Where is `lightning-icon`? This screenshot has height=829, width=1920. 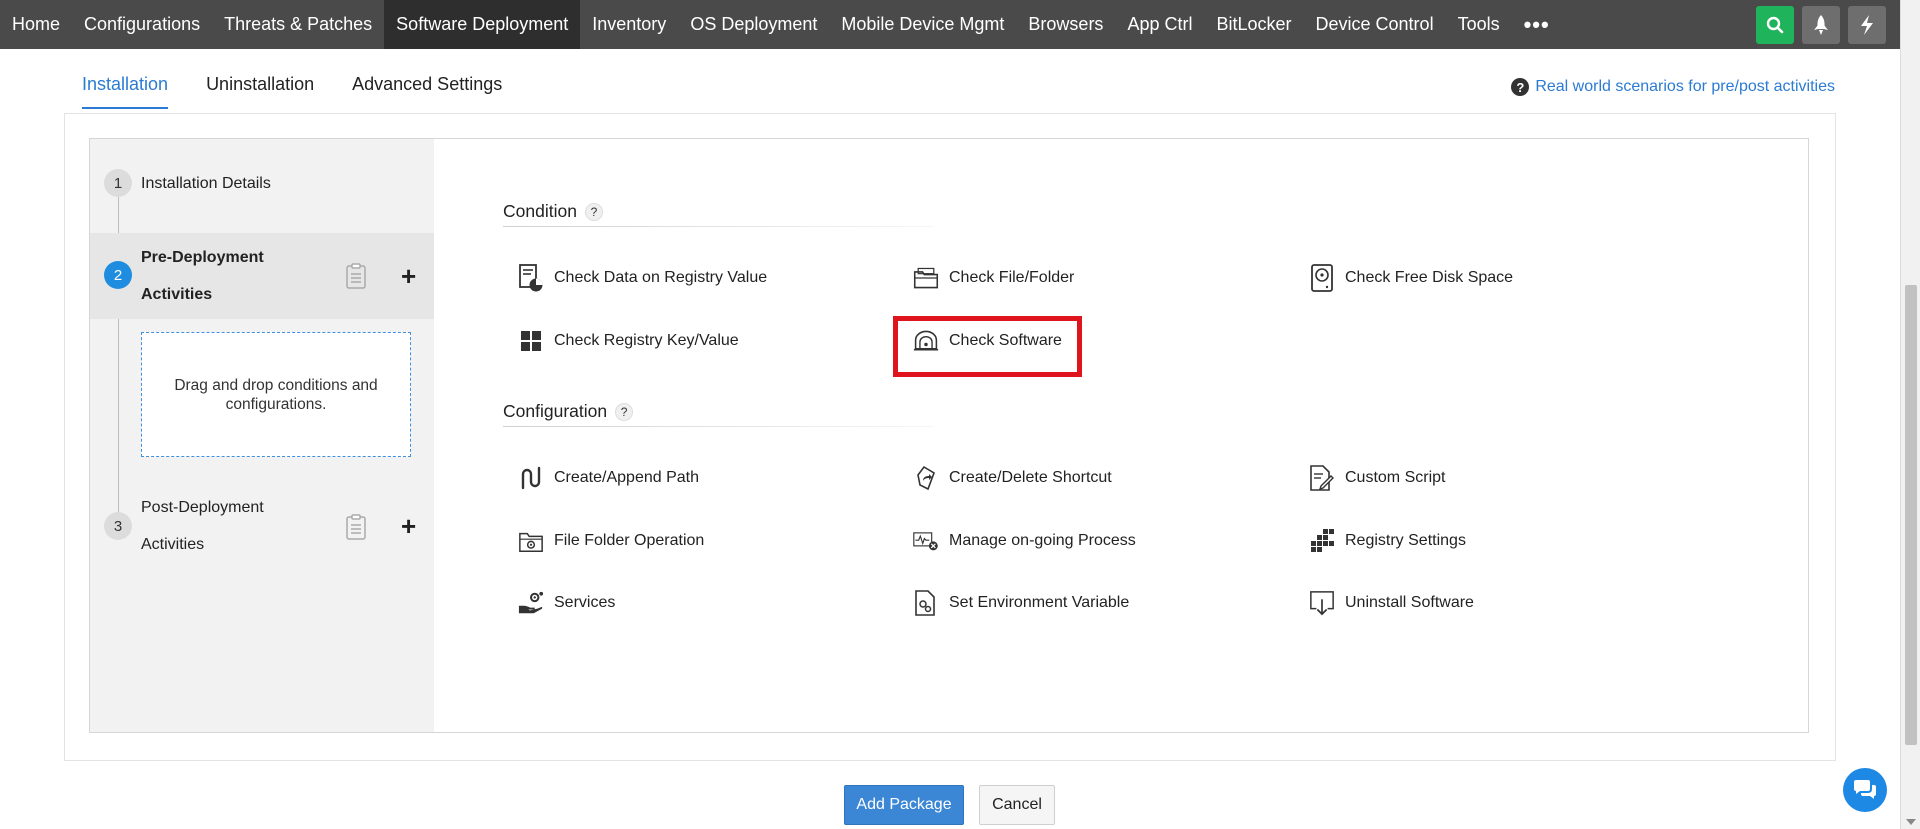 lightning-icon is located at coordinates (1867, 24).